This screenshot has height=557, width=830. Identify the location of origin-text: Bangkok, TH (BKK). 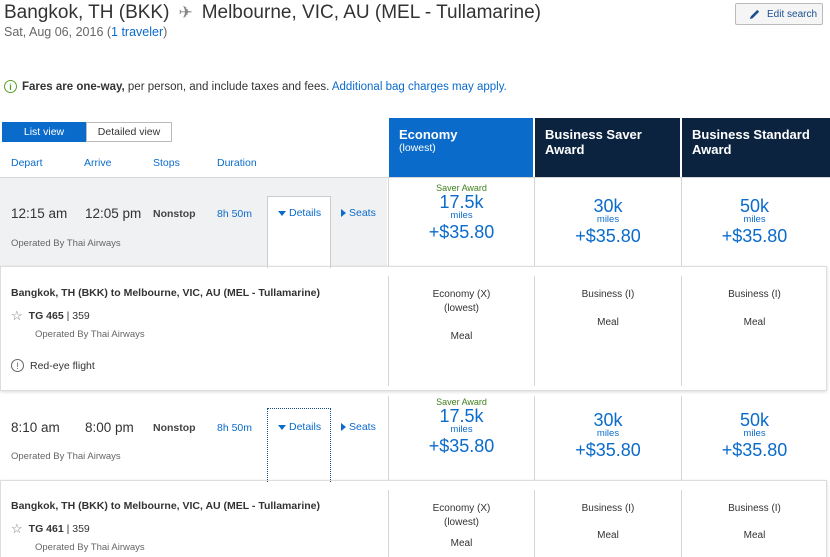
(87, 12).